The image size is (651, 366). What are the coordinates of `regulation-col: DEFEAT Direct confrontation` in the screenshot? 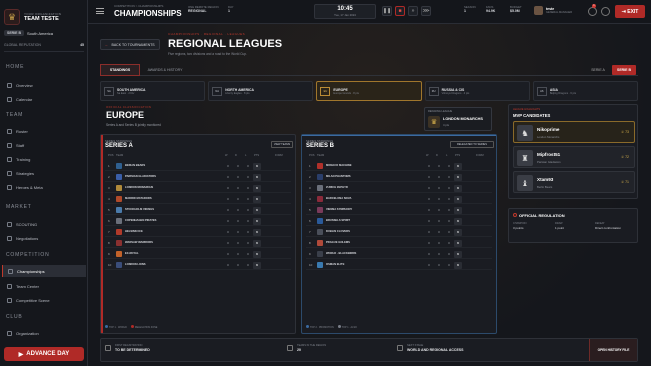 It's located at (608, 226).